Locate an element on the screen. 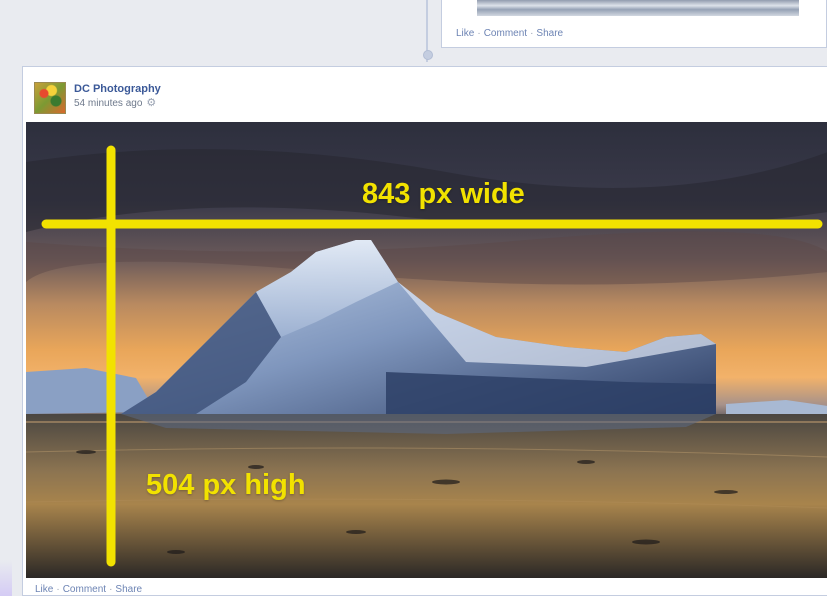 The width and height of the screenshot is (827, 596). width-annotation: 843 px wide is located at coordinates (443, 194).